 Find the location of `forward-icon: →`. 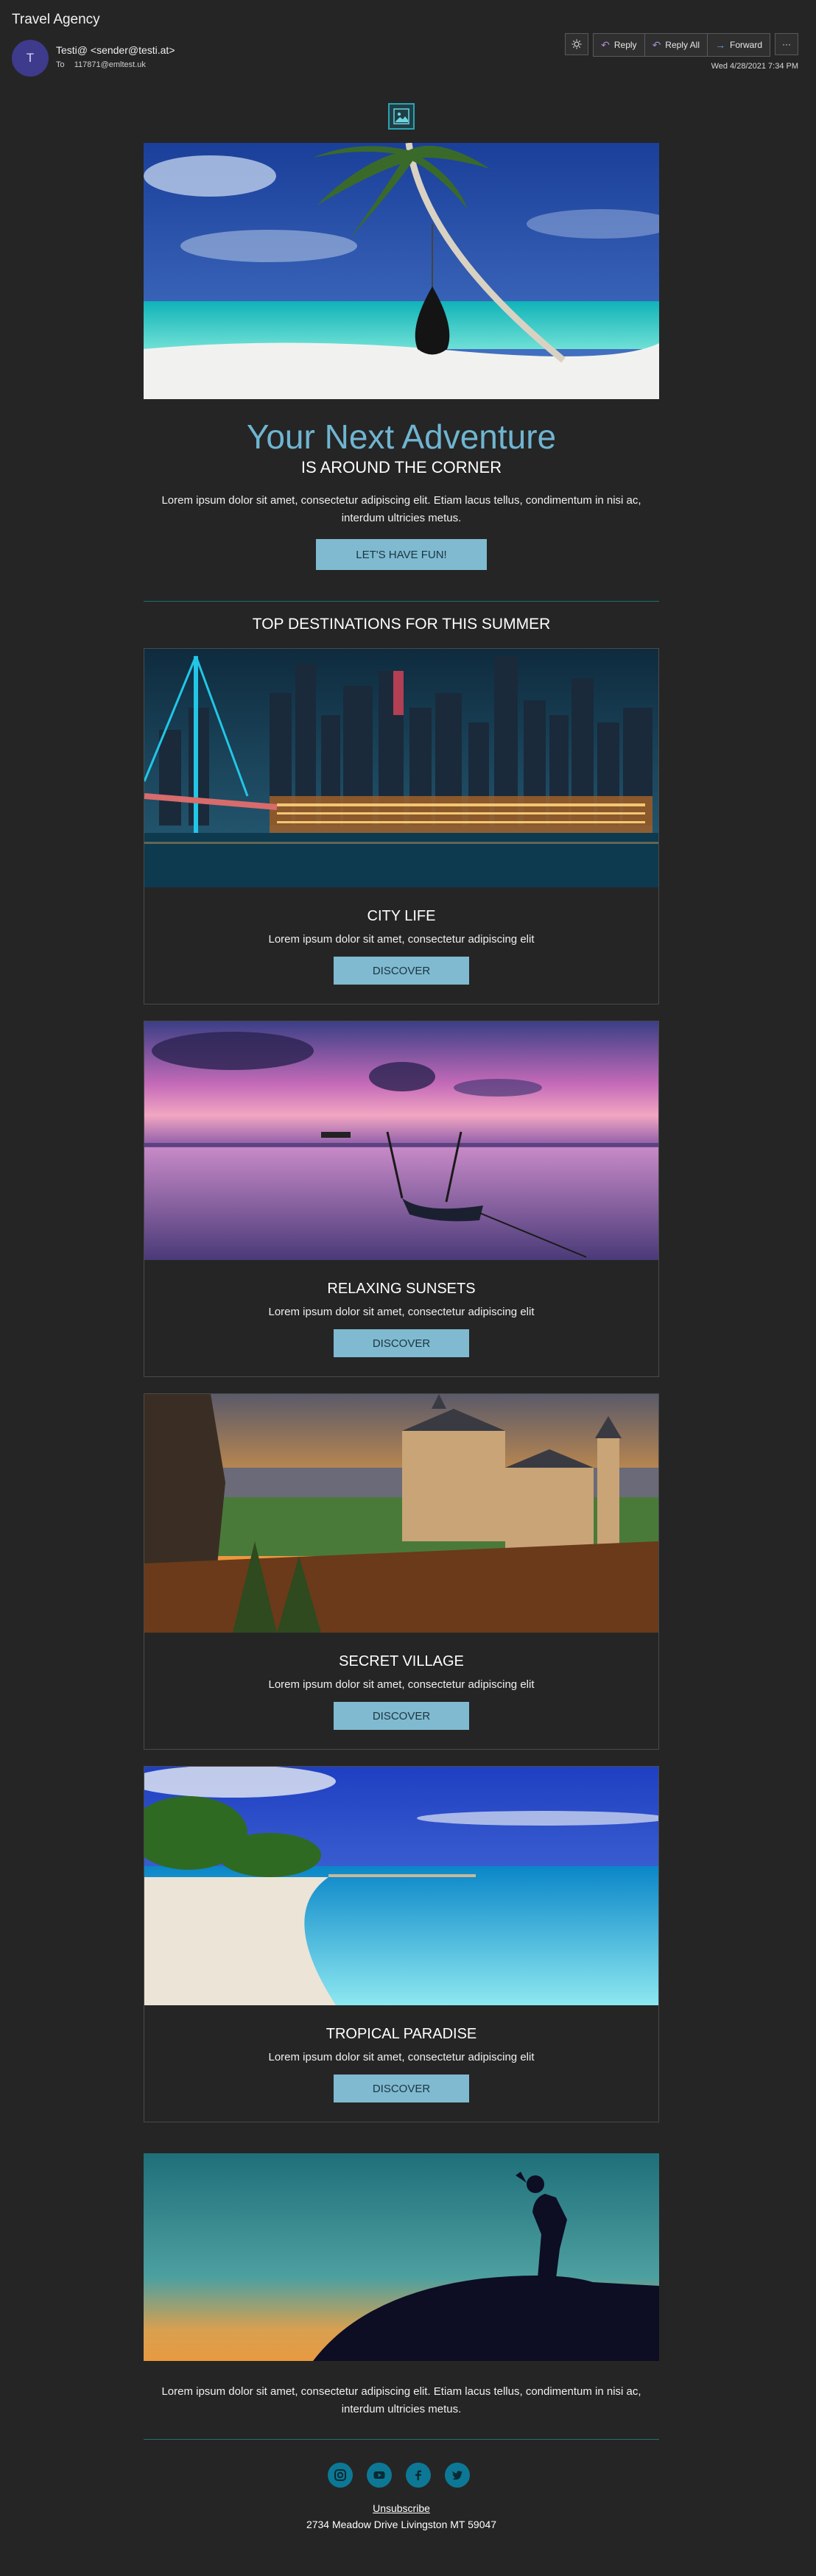

forward-icon: → is located at coordinates (719, 45).